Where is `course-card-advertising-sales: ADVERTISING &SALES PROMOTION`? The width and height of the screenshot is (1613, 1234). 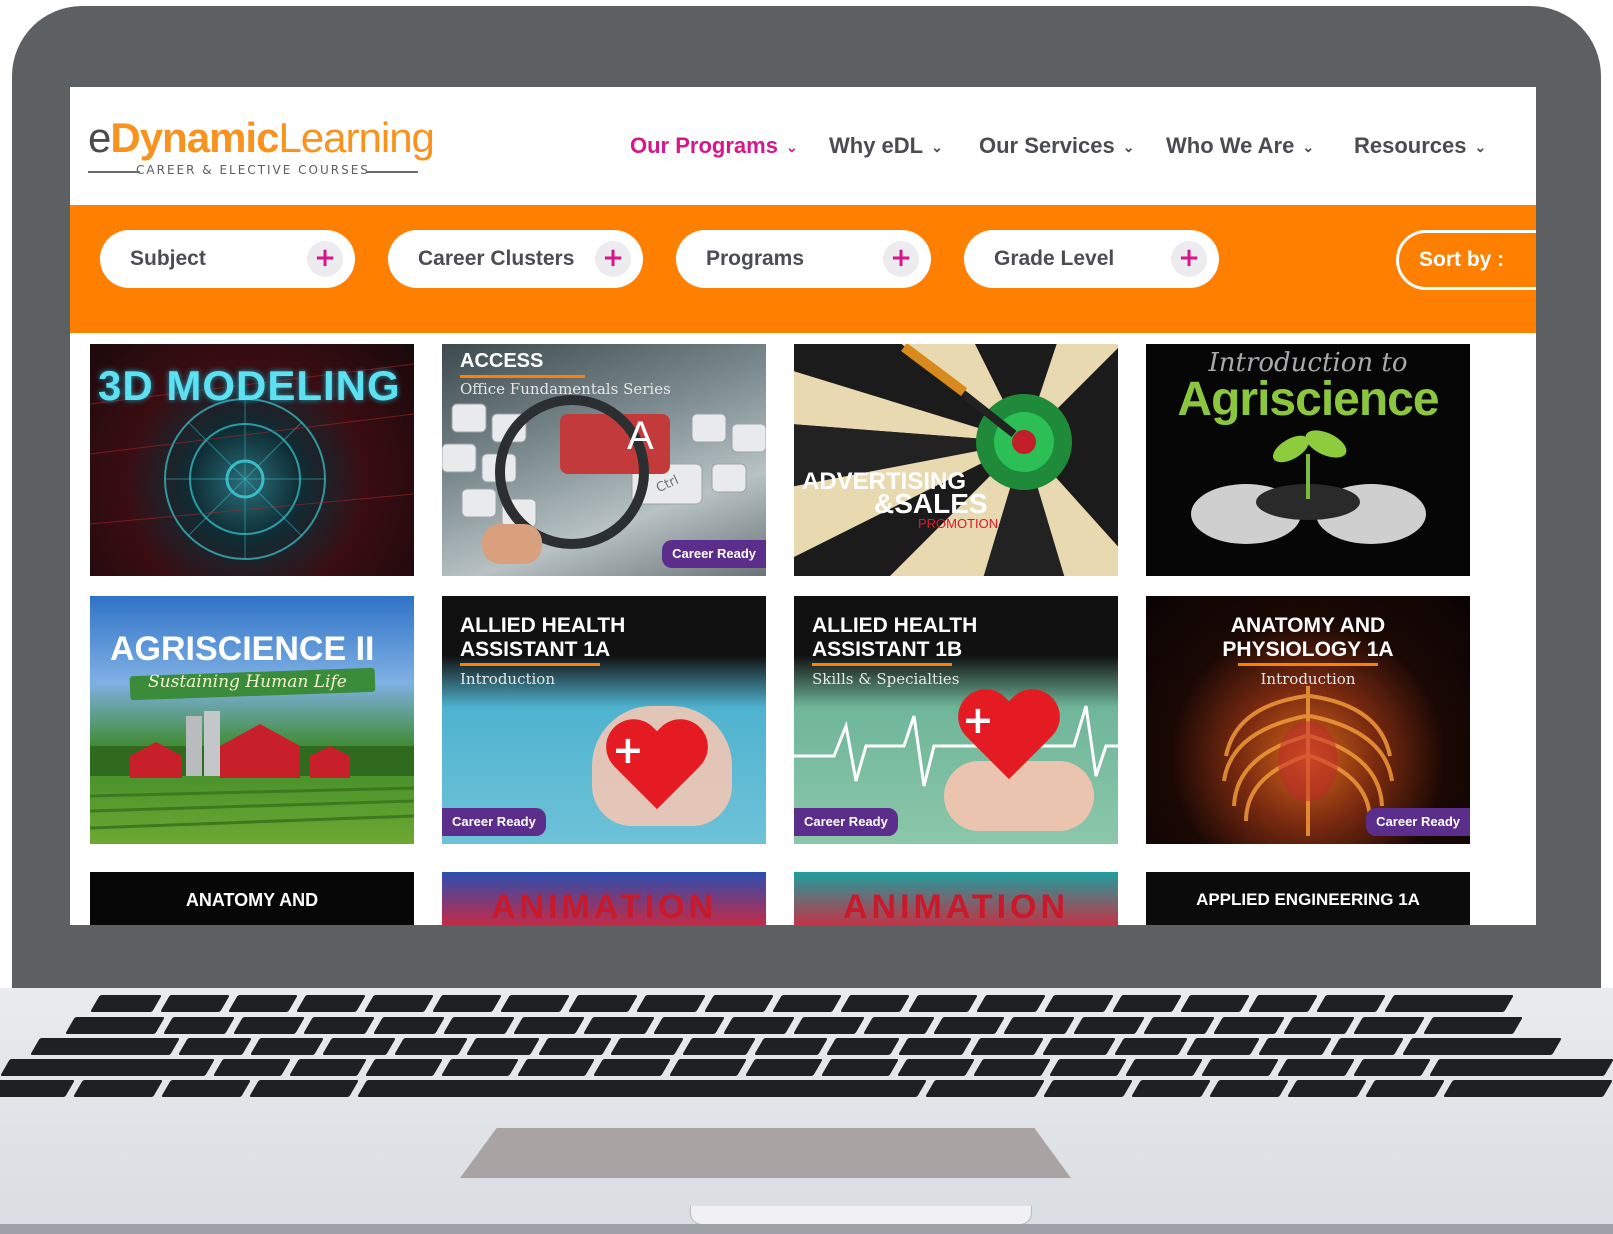
course-card-advertising-sales: ADVERTISING &SALES PROMOTION is located at coordinates (956, 460).